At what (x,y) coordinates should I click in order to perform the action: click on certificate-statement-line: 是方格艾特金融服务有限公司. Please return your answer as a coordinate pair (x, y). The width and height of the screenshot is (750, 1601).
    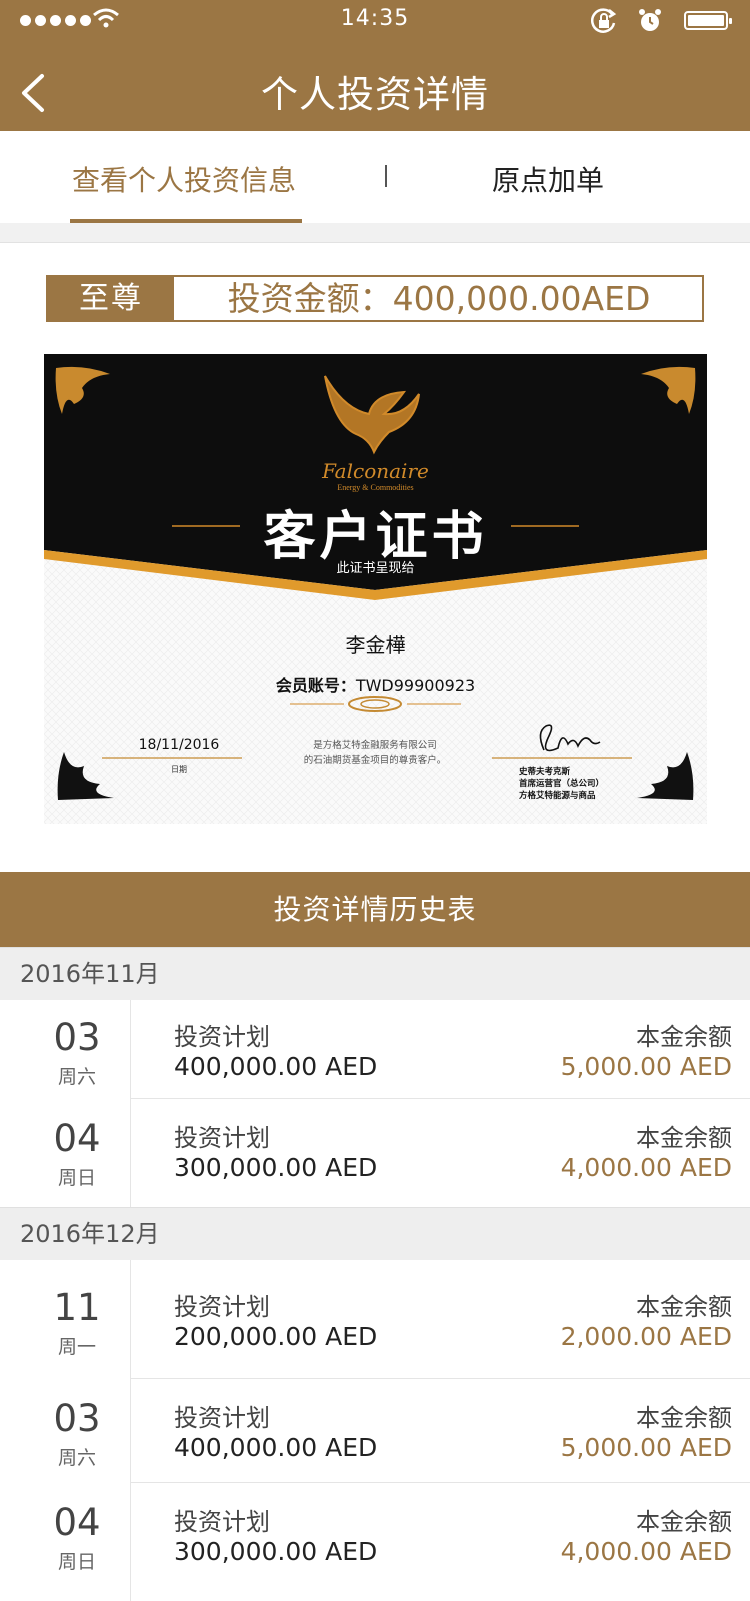
    Looking at the image, I should click on (375, 746).